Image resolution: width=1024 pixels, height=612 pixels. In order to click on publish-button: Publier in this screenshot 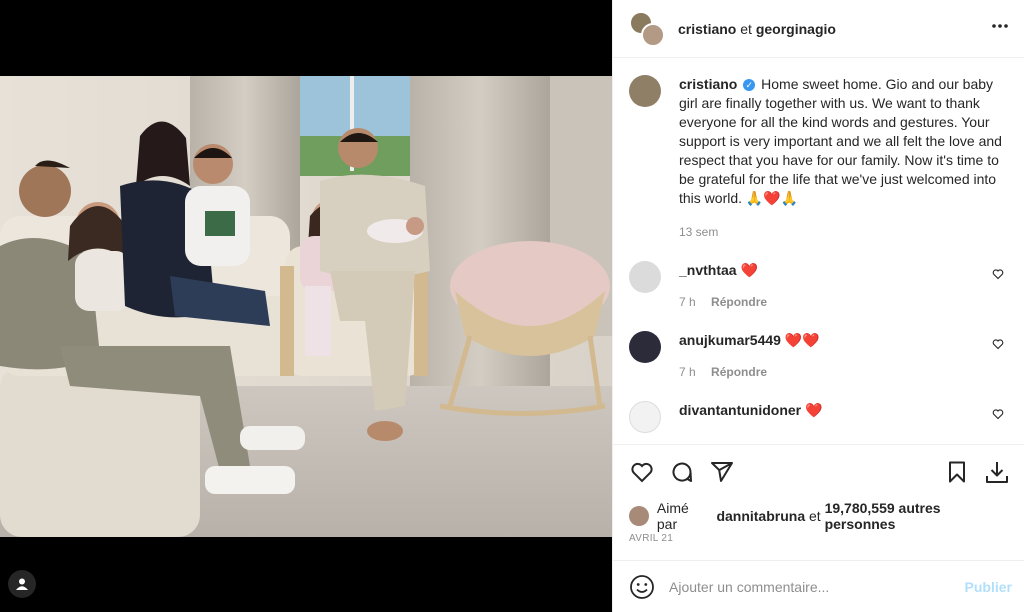, I will do `click(988, 587)`.